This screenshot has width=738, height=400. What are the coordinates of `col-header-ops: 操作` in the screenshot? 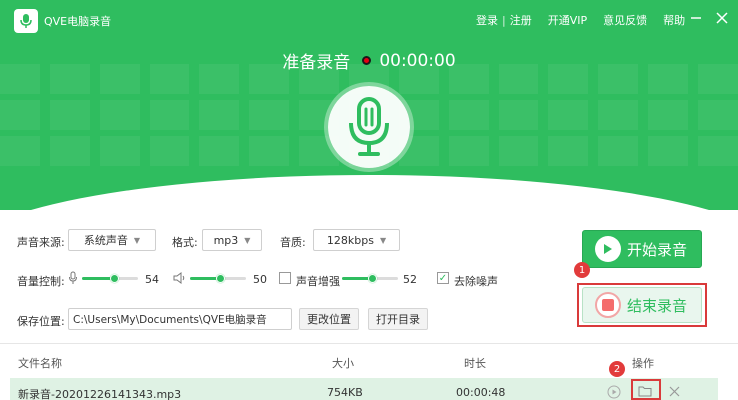 It's located at (643, 363).